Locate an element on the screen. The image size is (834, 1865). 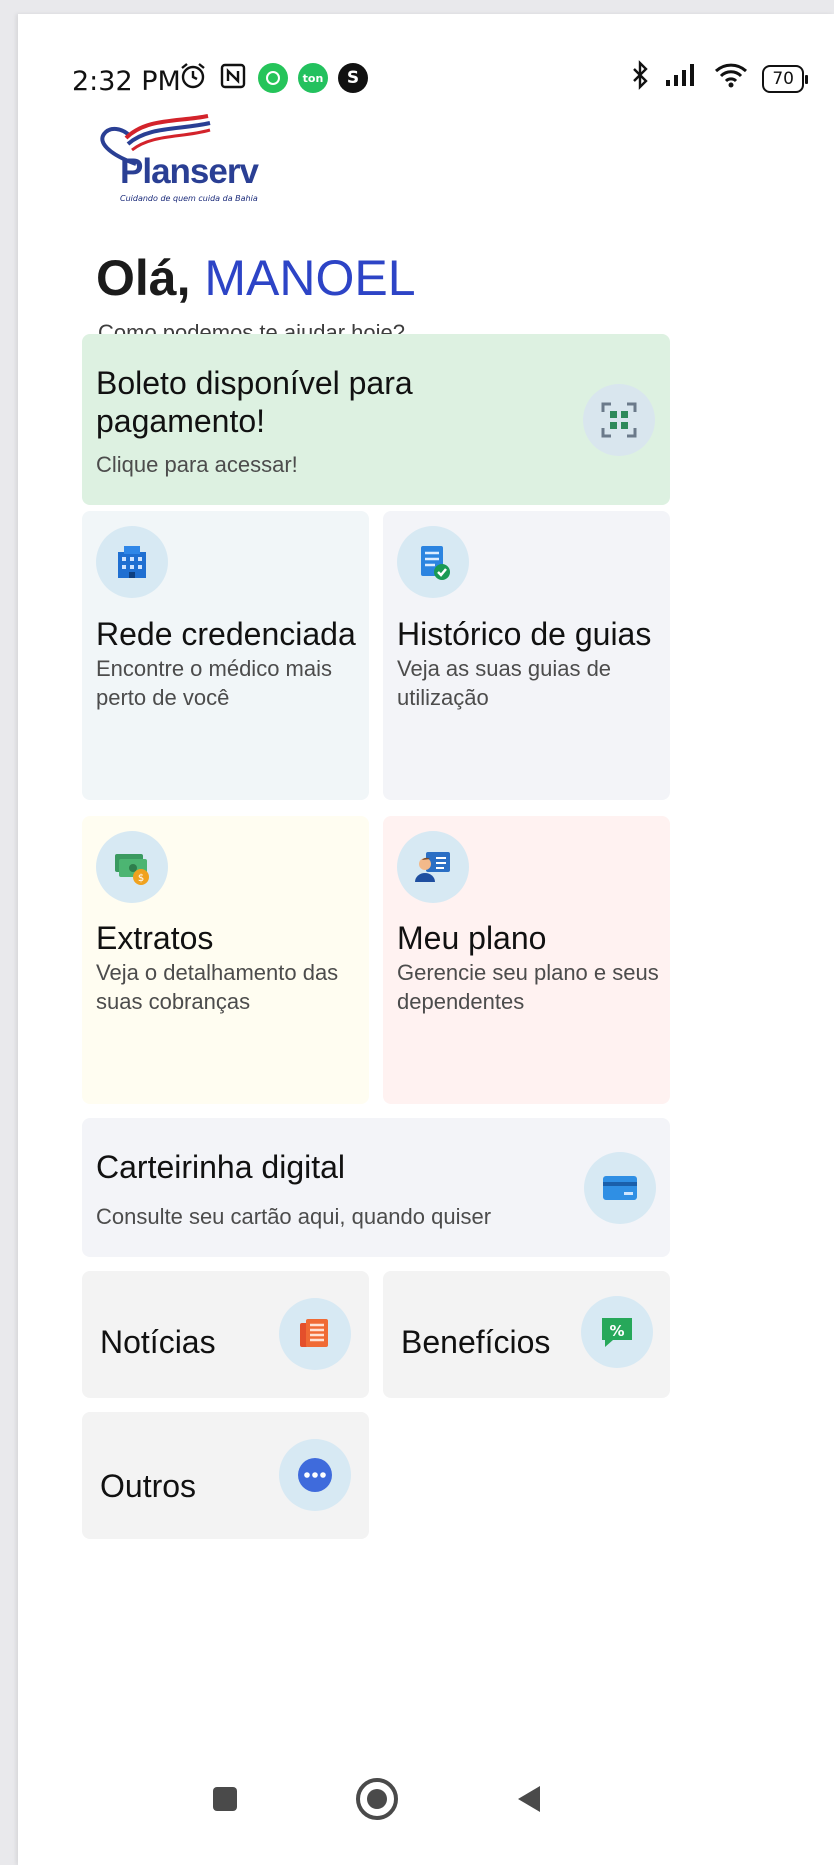
newspaper-icon is located at coordinates (315, 1334).